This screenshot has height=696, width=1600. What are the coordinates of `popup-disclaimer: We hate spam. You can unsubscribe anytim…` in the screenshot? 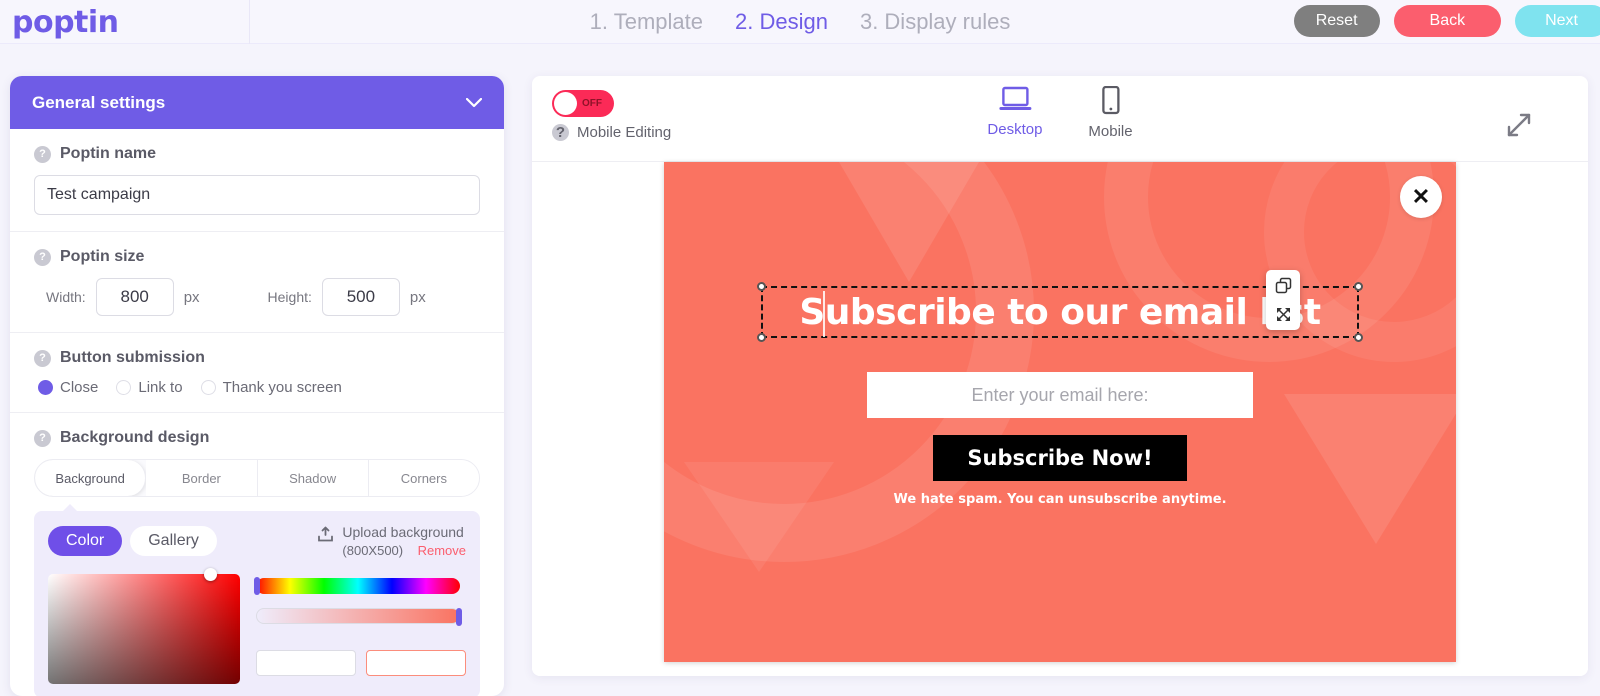 It's located at (1060, 499).